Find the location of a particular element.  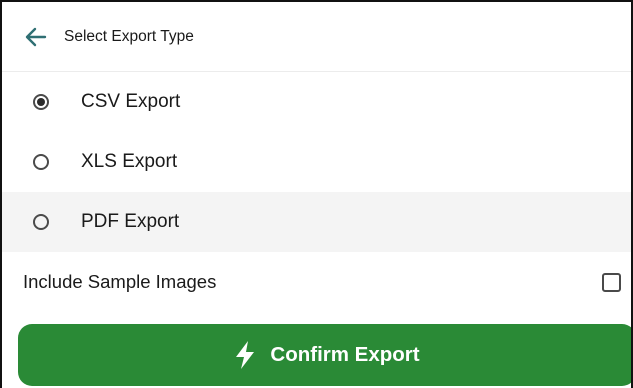

back-button is located at coordinates (36, 37).